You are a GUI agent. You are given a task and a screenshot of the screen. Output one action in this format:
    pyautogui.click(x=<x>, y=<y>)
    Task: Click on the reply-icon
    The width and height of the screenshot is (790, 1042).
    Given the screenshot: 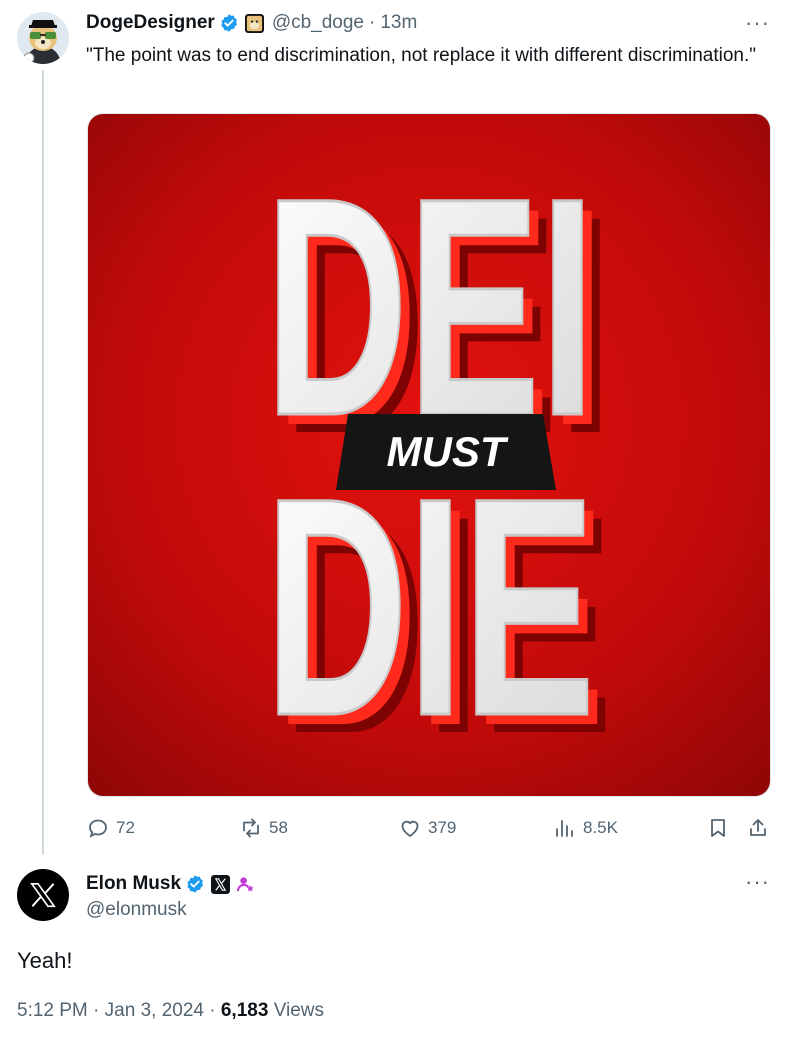 What is the action you would take?
    pyautogui.click(x=98, y=828)
    